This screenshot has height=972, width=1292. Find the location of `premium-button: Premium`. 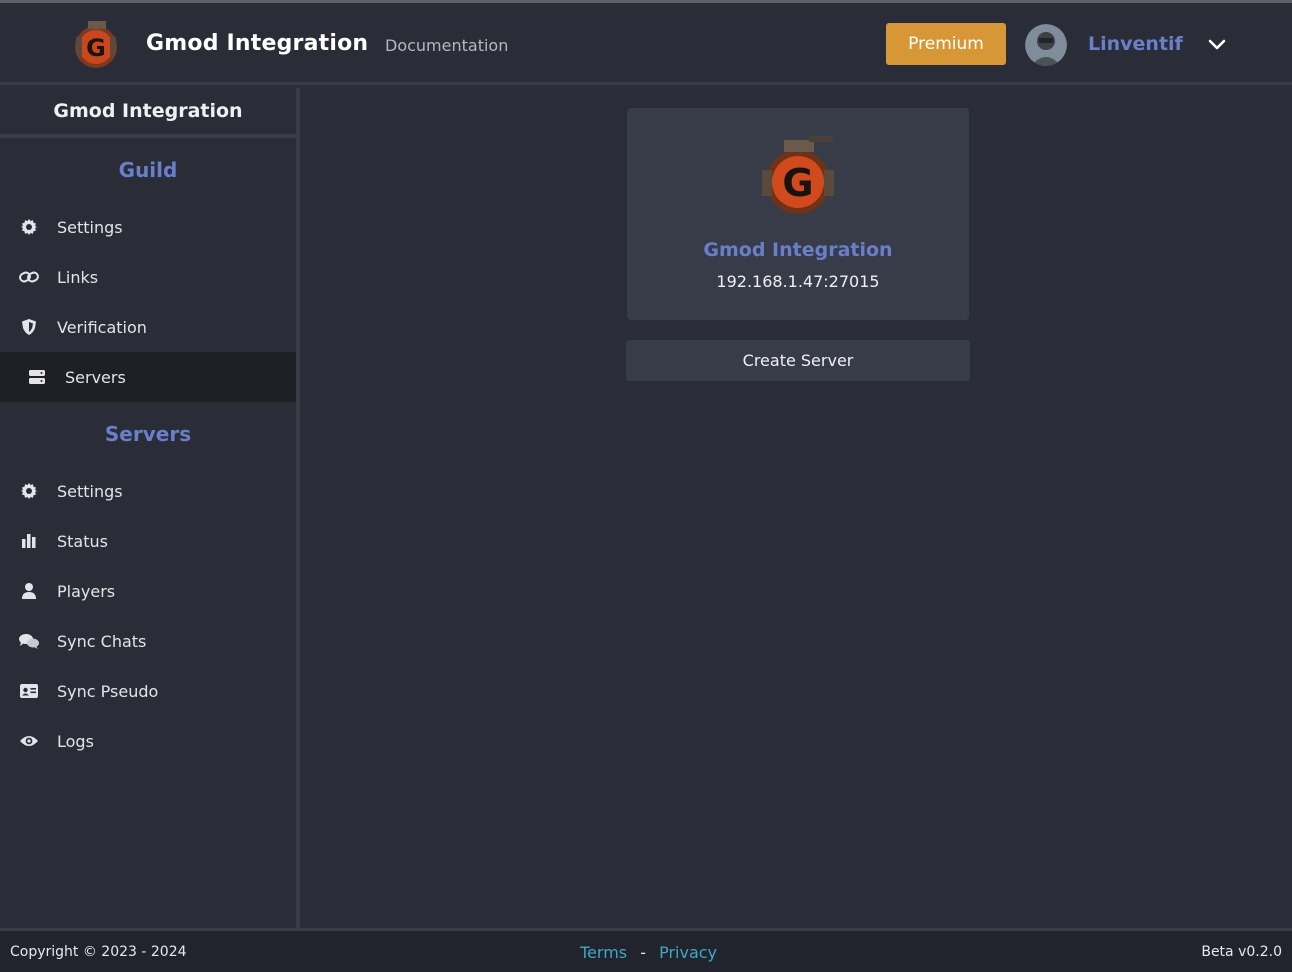

premium-button: Premium is located at coordinates (946, 44).